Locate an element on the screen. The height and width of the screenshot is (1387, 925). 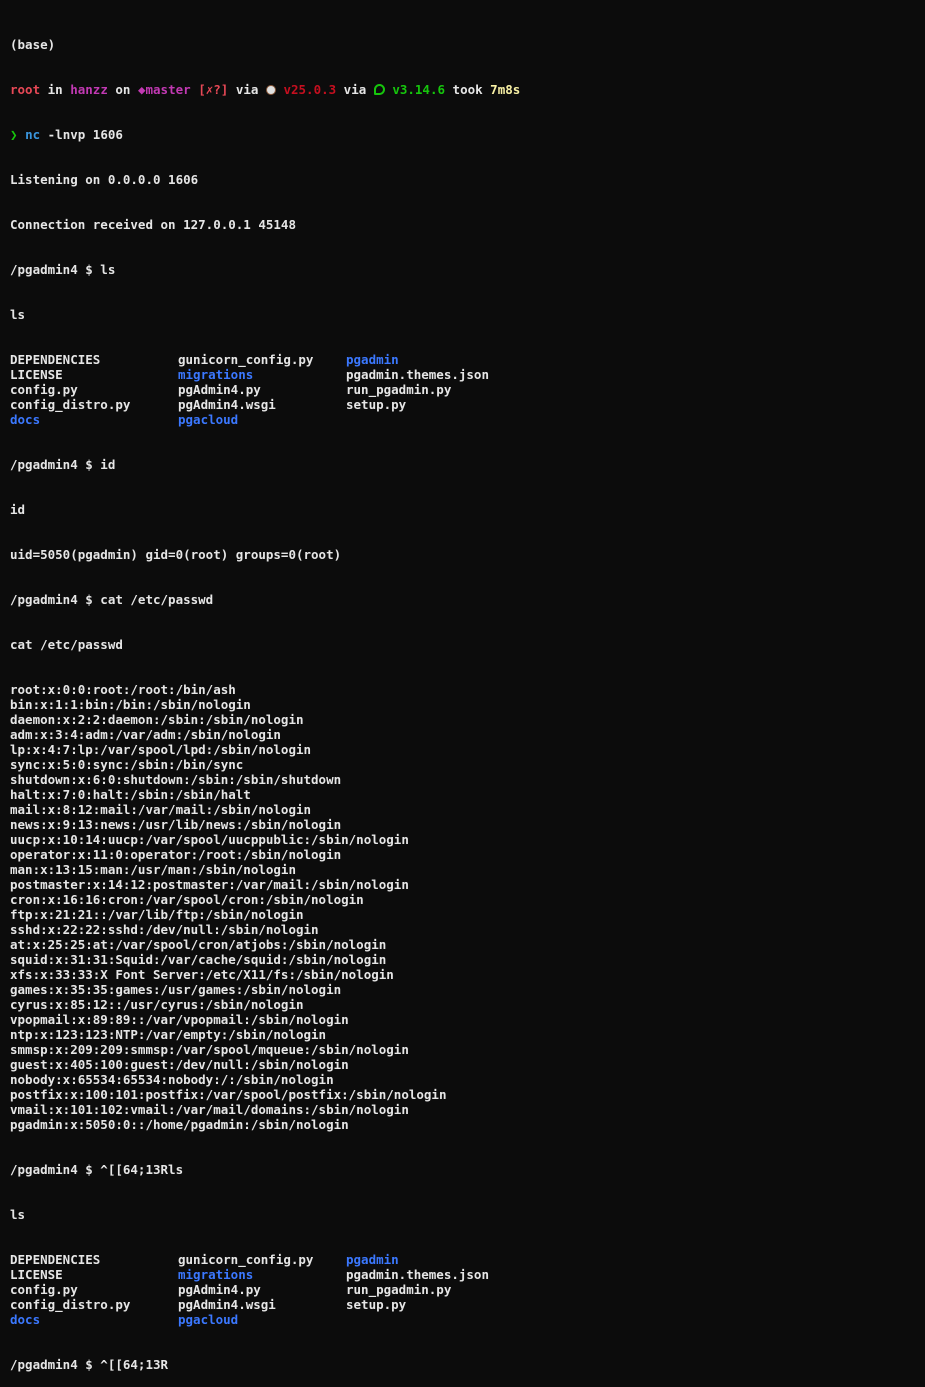
remote-prompt-id: /pgadmin4 $ id is located at coordinates (63, 464).